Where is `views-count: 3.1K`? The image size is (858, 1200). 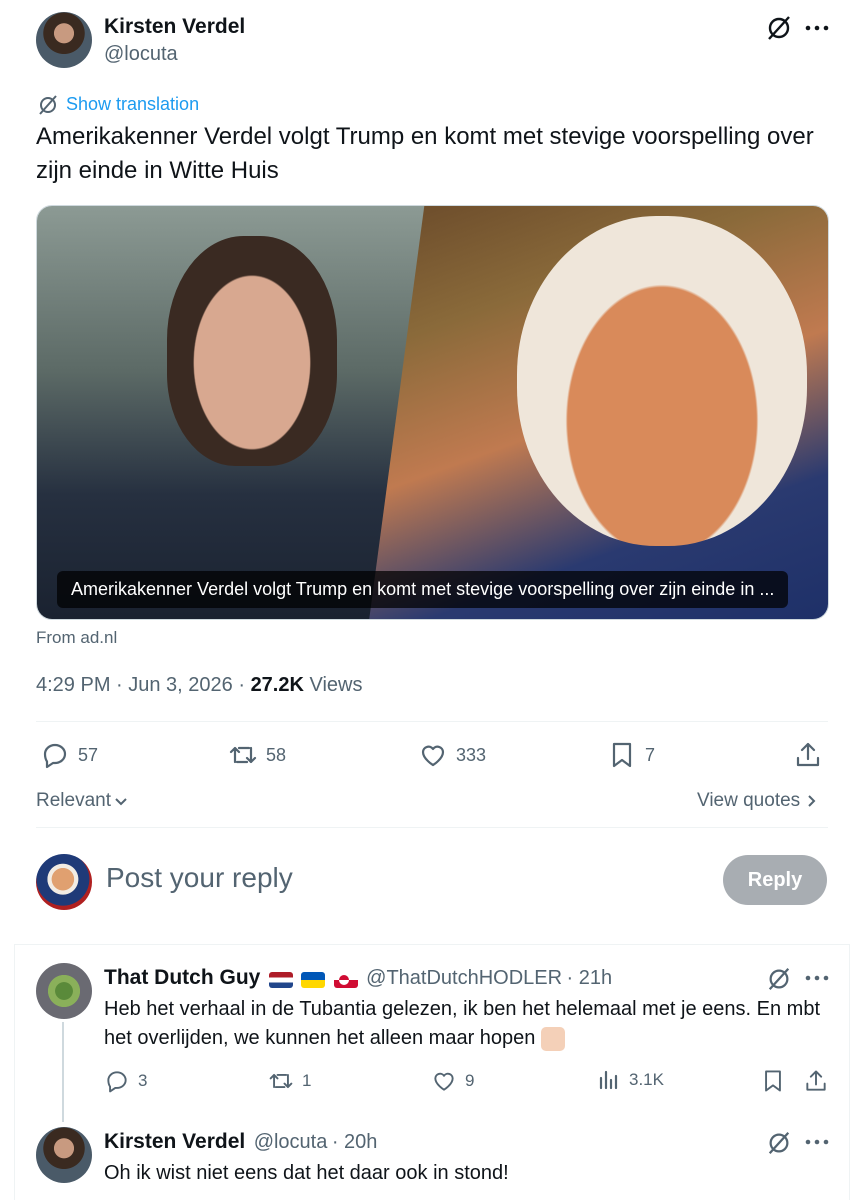 views-count: 3.1K is located at coordinates (646, 1079).